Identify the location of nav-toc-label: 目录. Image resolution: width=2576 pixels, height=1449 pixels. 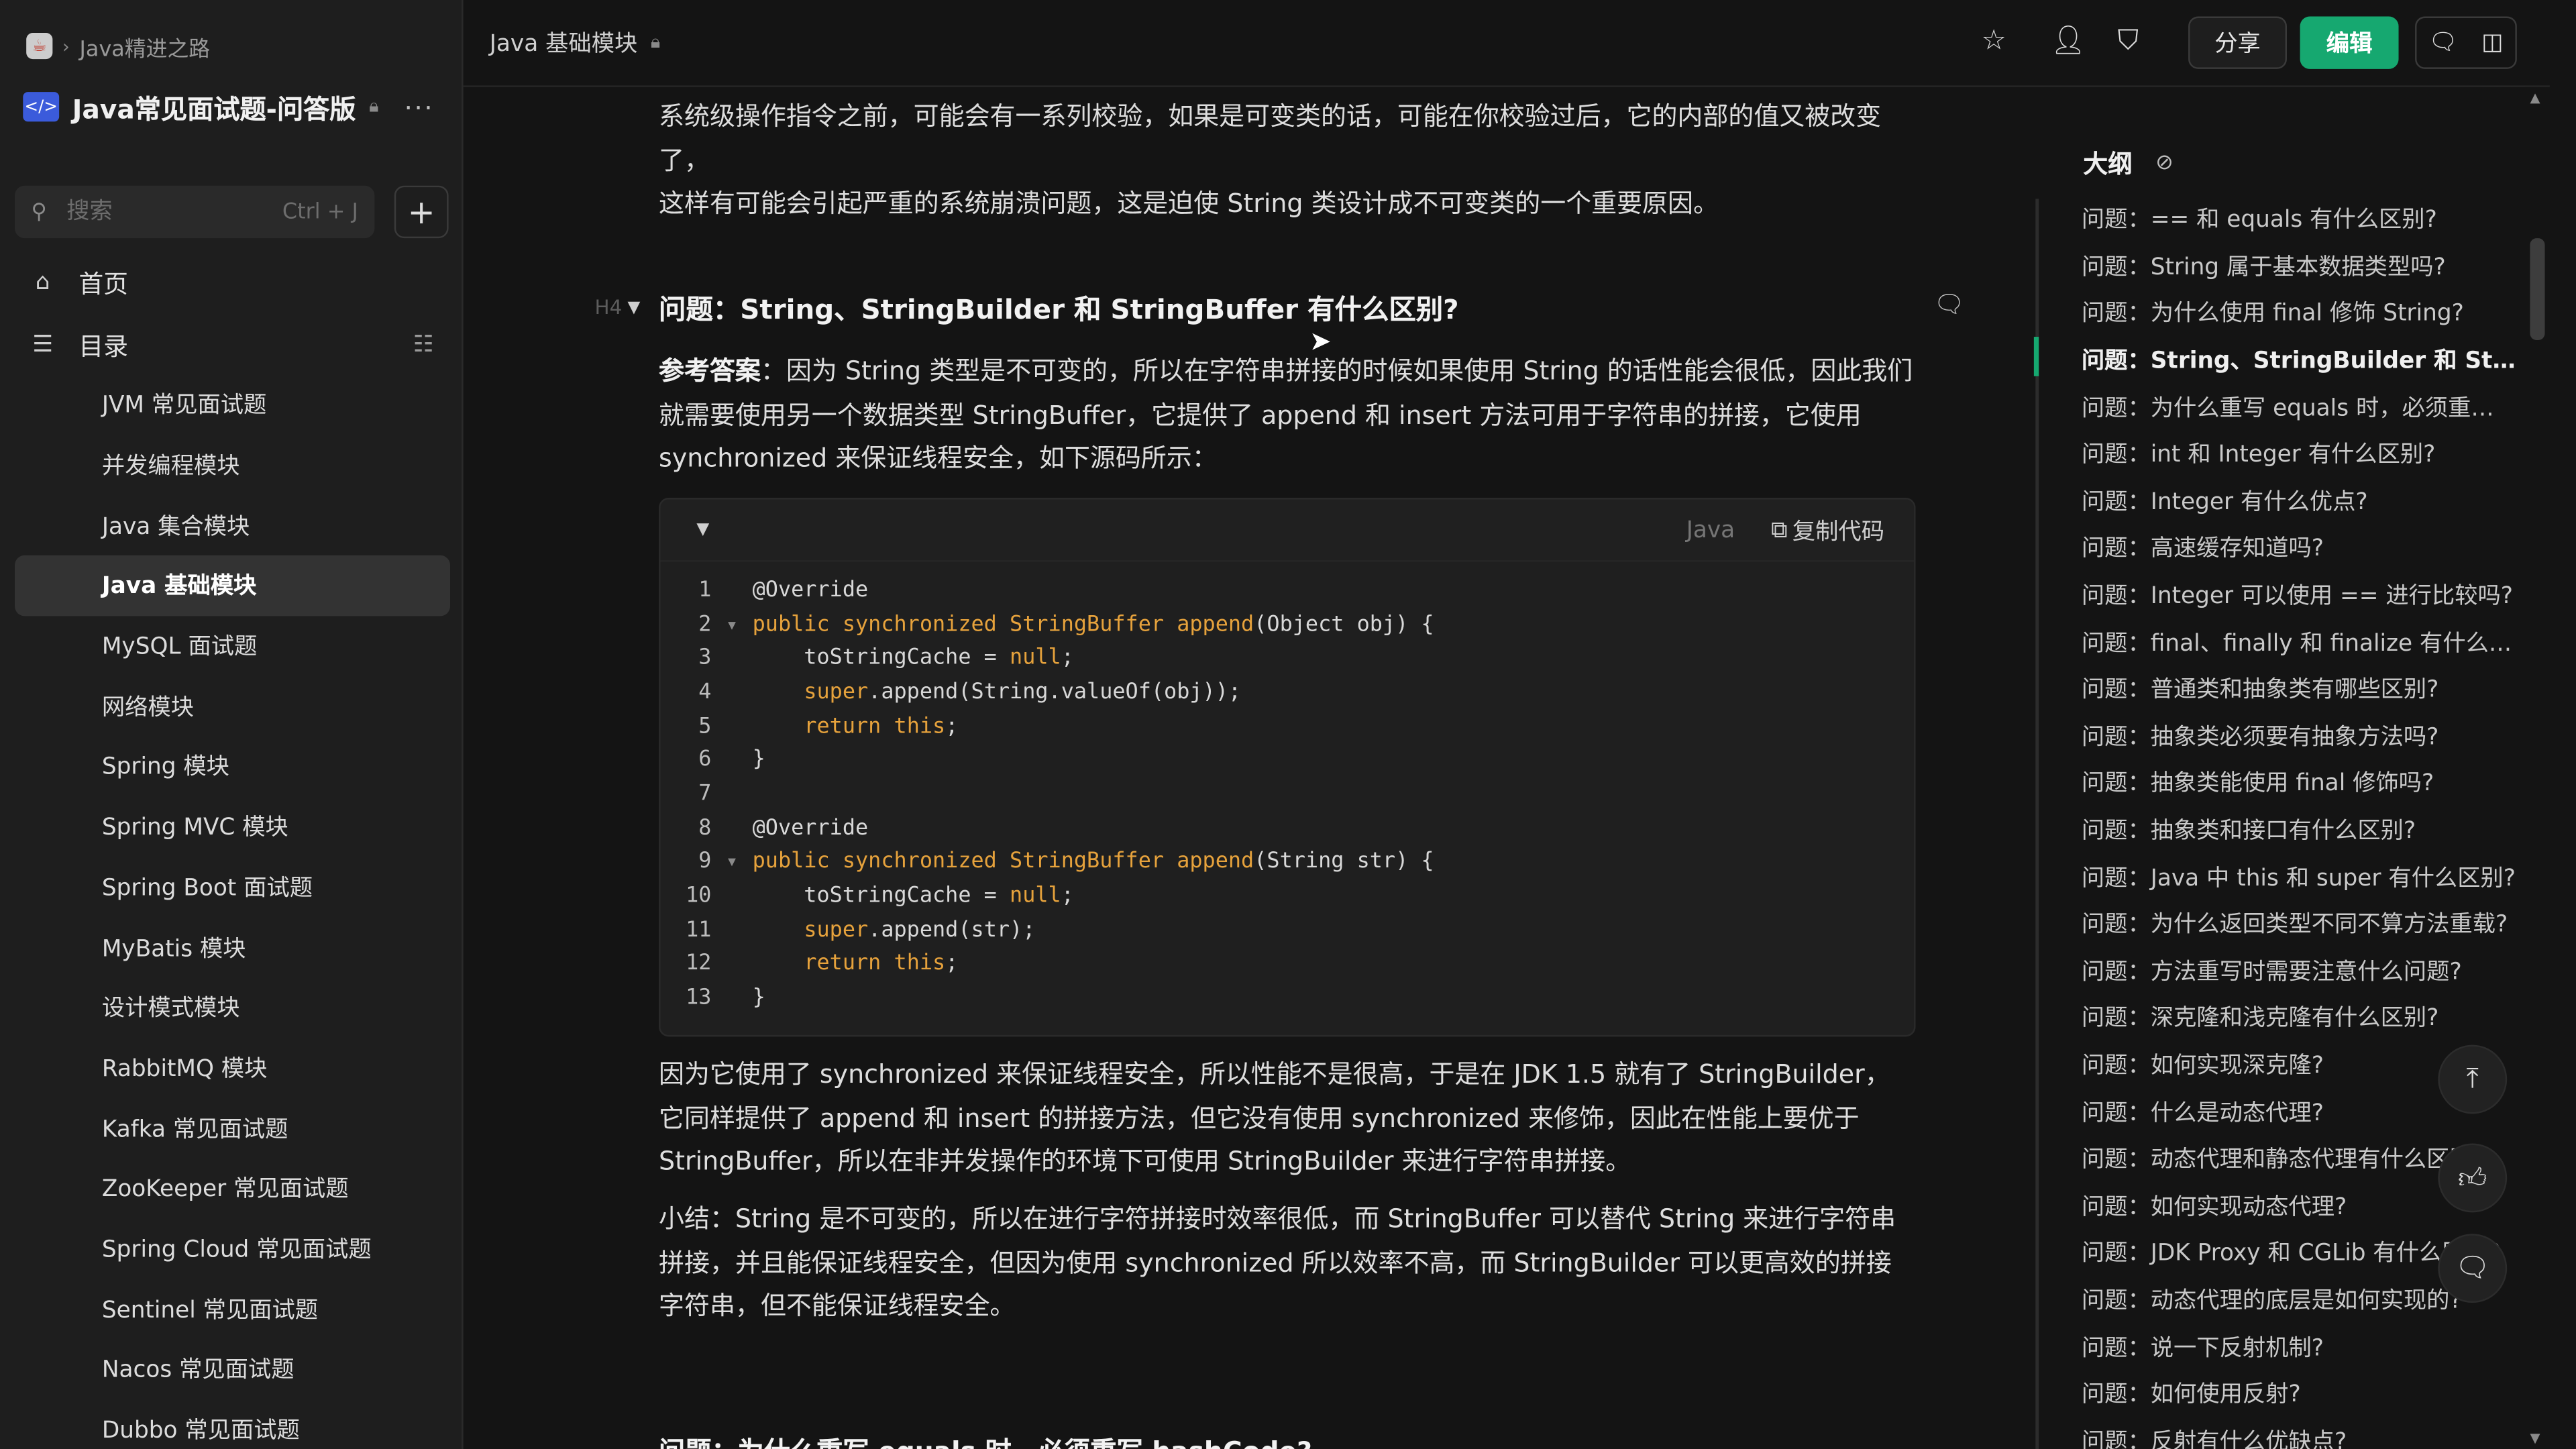
(103, 346).